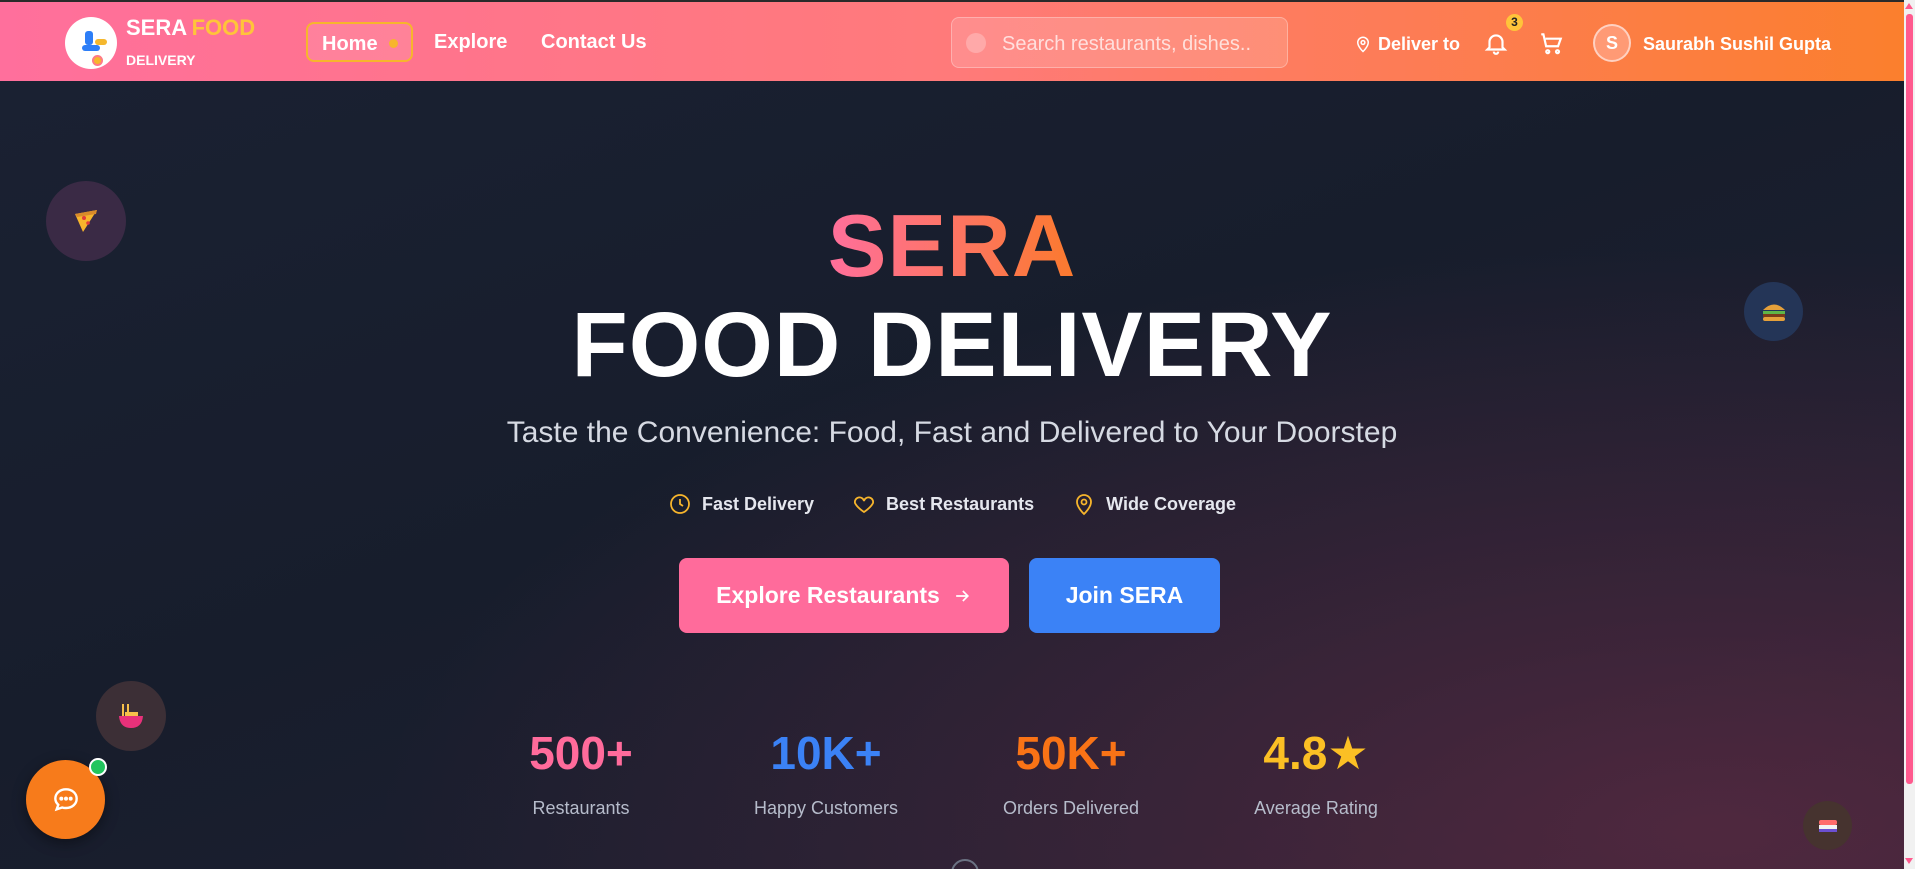 The width and height of the screenshot is (1915, 869). Describe the element at coordinates (91, 43) in the screenshot. I see `brand-logo-icon` at that location.